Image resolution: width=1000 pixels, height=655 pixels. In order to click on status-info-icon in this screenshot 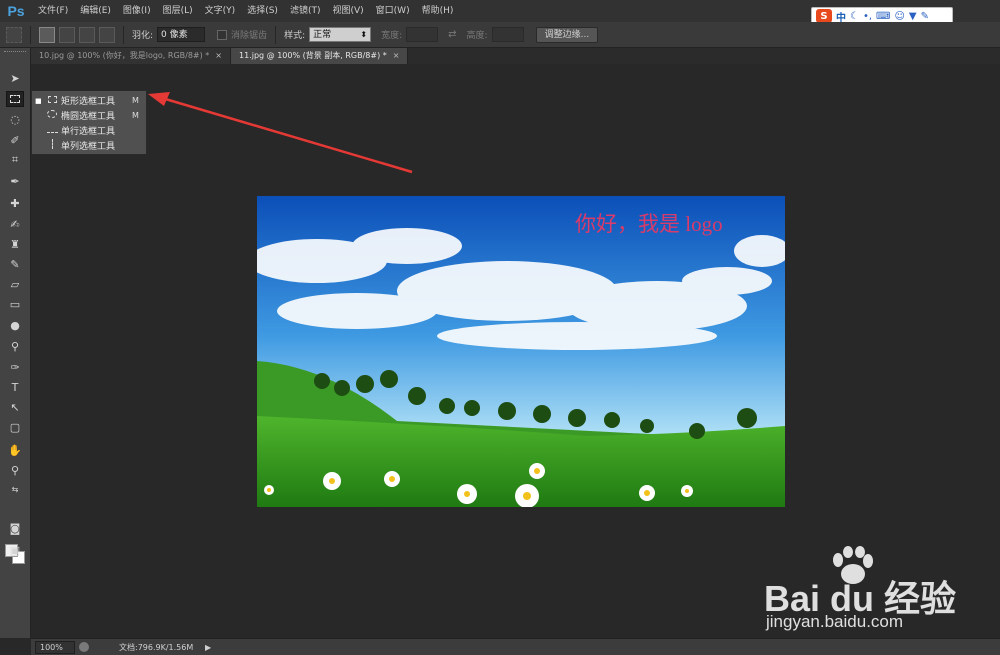, I will do `click(84, 647)`.